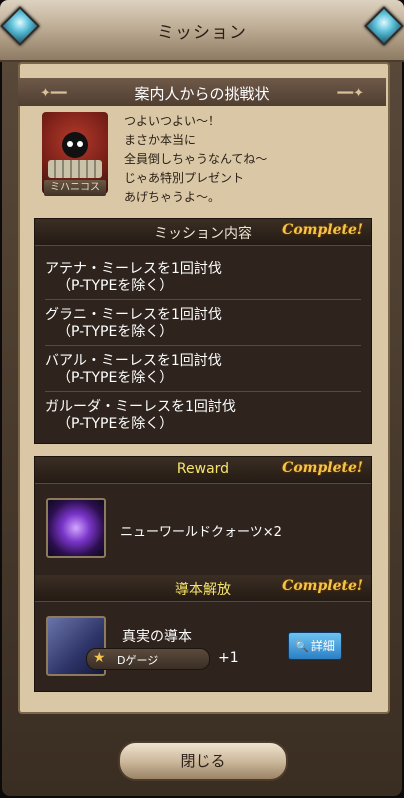  I want to click on reward-item-name: ニューワールドクォーツ×2, so click(201, 532).